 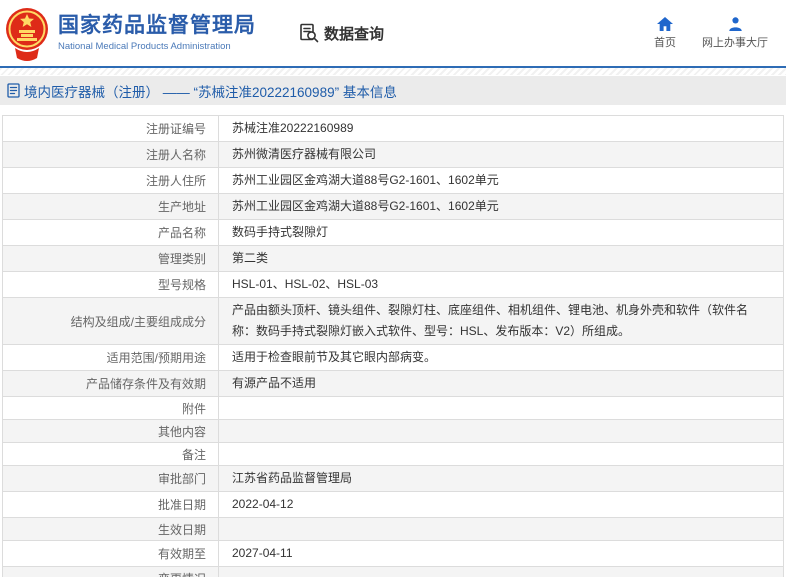 I want to click on row-value: 2027-04-11, so click(x=262, y=553).